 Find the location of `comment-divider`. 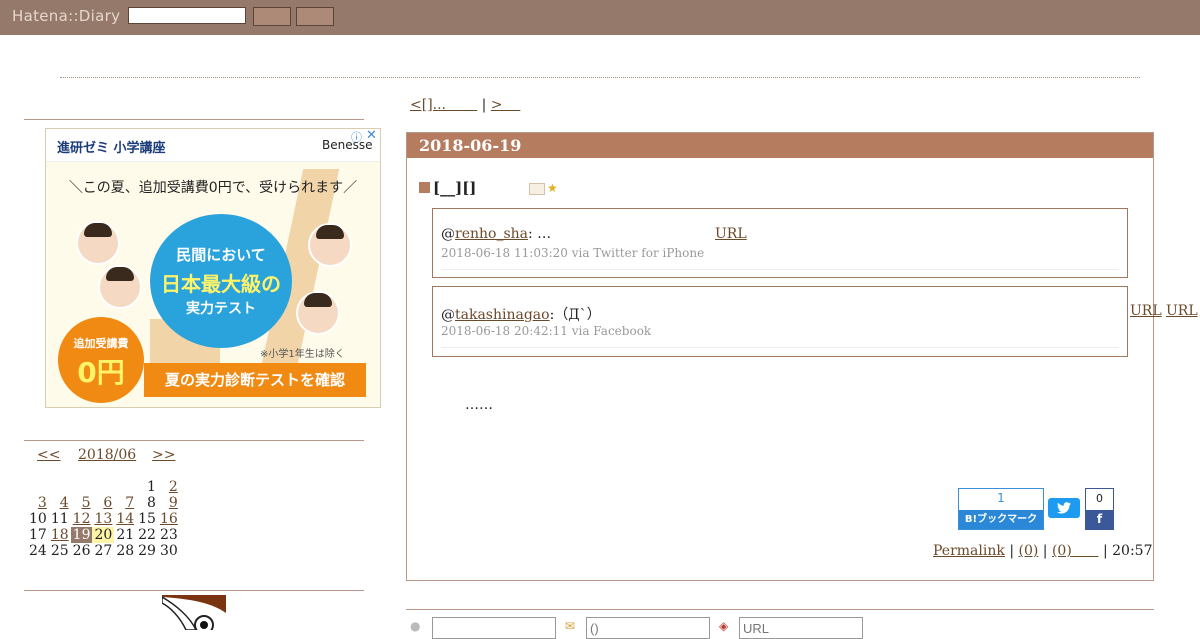

comment-divider is located at coordinates (780, 609).